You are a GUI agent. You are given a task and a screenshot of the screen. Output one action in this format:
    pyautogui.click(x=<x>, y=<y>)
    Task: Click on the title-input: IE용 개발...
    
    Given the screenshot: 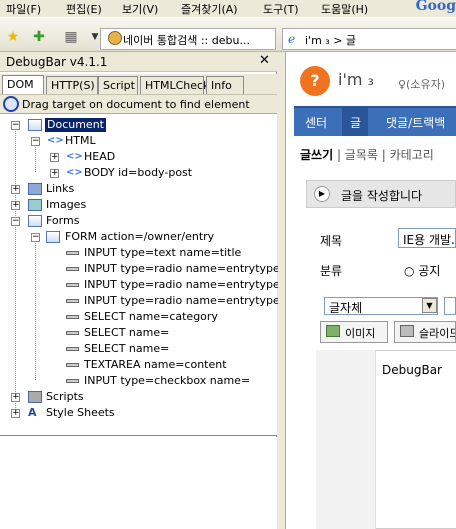 What is the action you would take?
    pyautogui.click(x=427, y=238)
    